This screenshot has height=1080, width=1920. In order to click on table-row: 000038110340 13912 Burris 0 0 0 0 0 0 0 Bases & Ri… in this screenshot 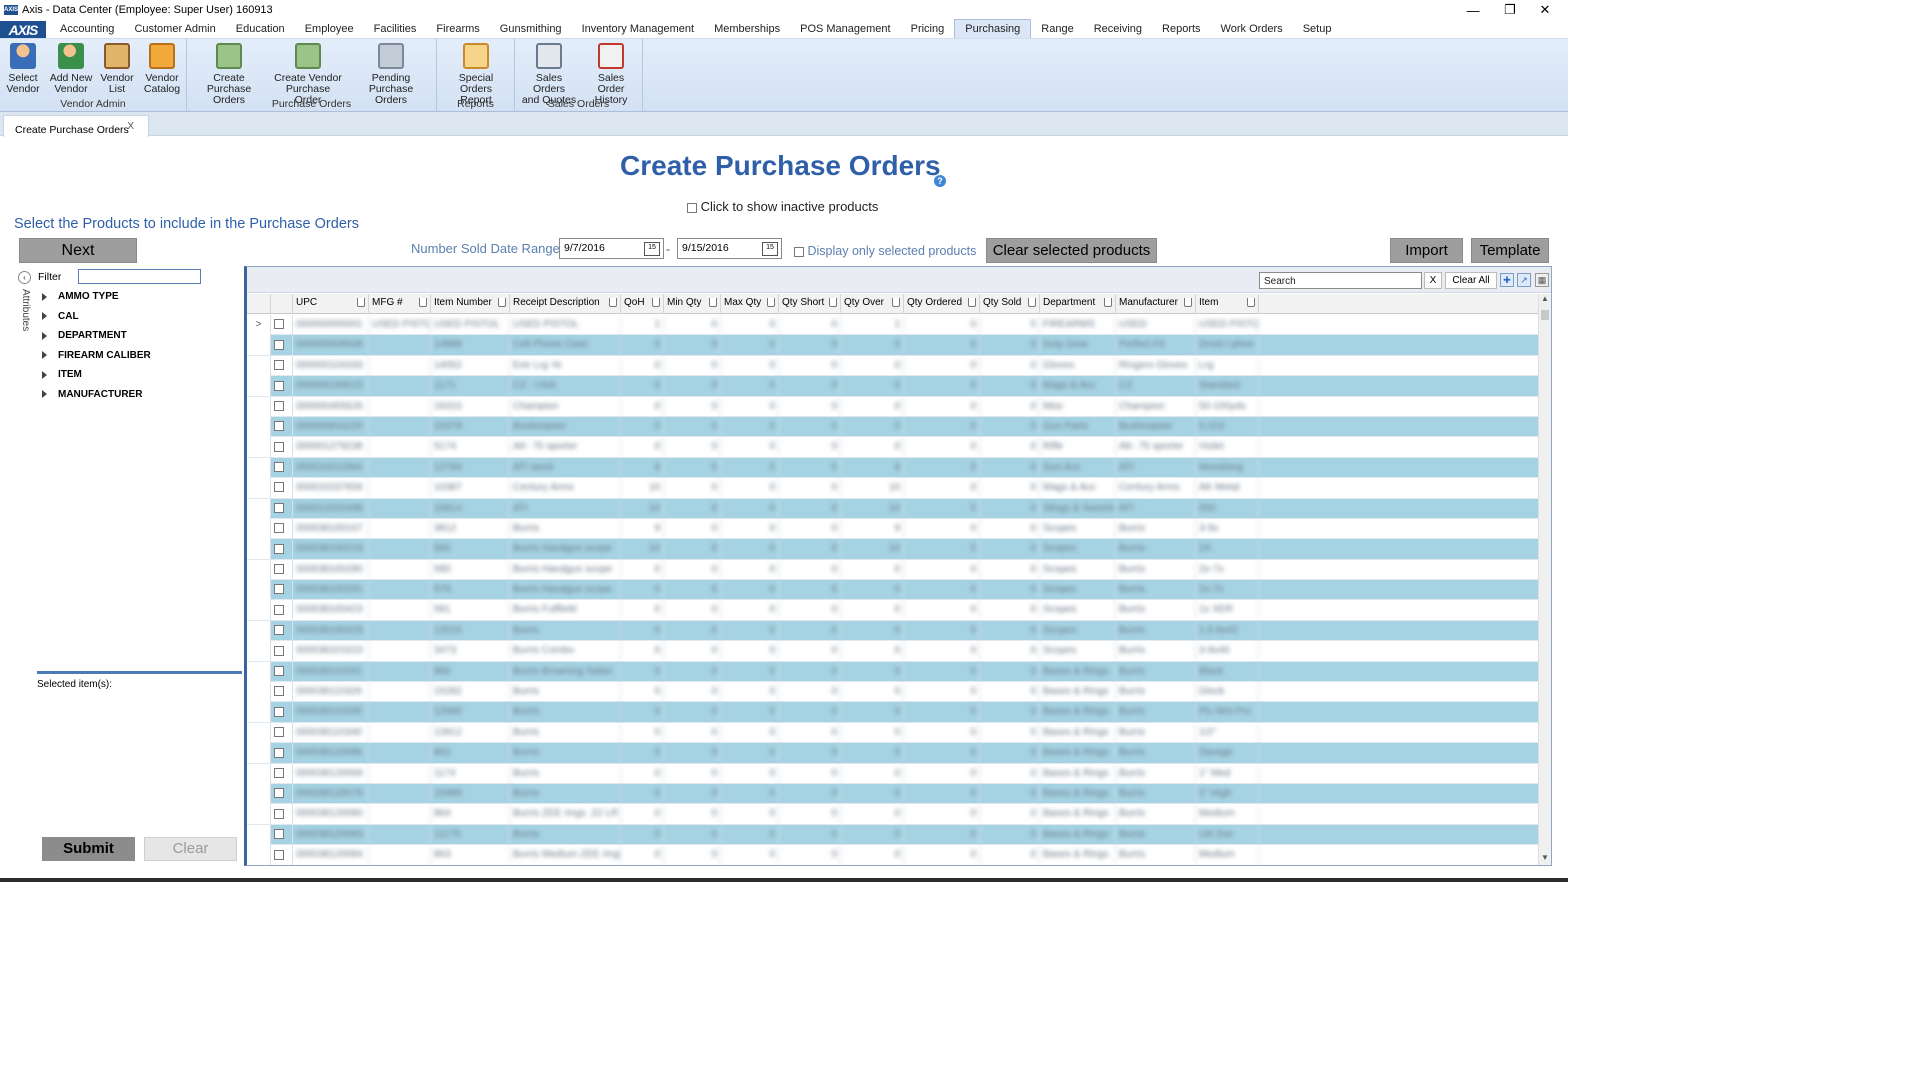, I will do `click(892, 733)`.